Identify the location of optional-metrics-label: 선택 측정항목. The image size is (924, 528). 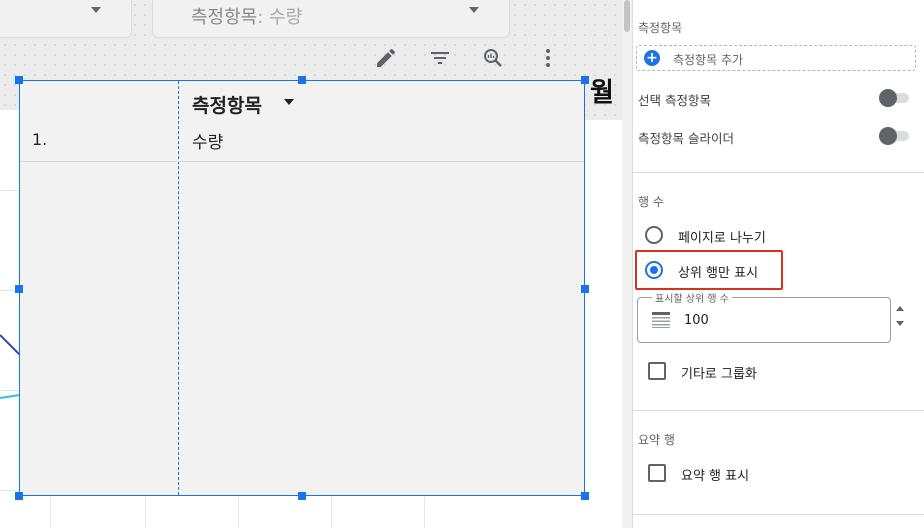
(674, 100).